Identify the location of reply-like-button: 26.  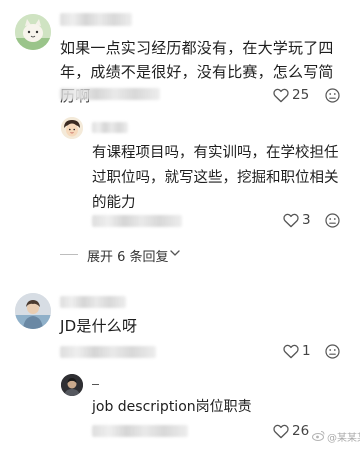
(294, 431).